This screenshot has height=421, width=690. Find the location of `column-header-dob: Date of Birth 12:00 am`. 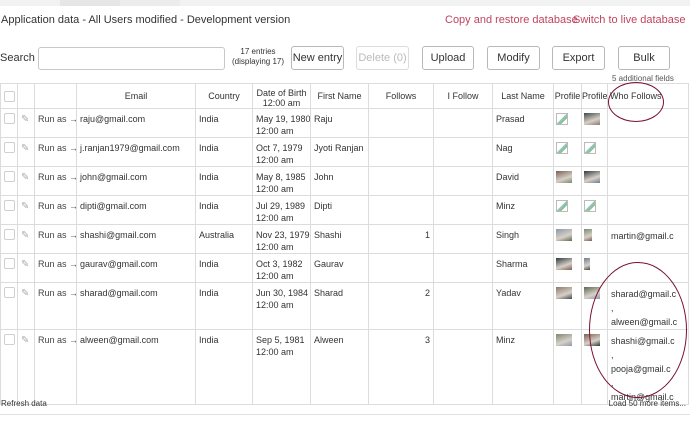

column-header-dob: Date of Birth 12:00 am is located at coordinates (281, 96).